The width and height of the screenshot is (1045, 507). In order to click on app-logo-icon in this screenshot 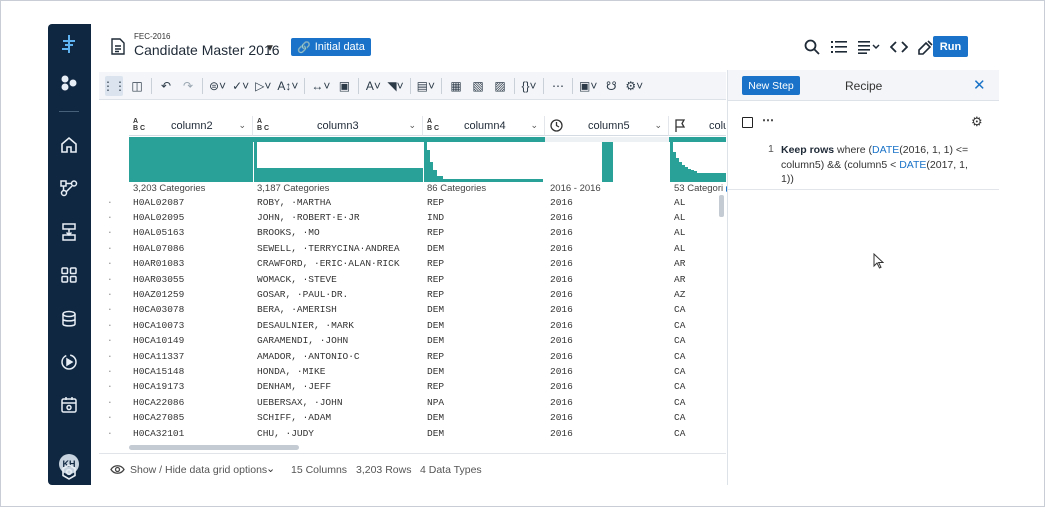, I will do `click(69, 44)`.